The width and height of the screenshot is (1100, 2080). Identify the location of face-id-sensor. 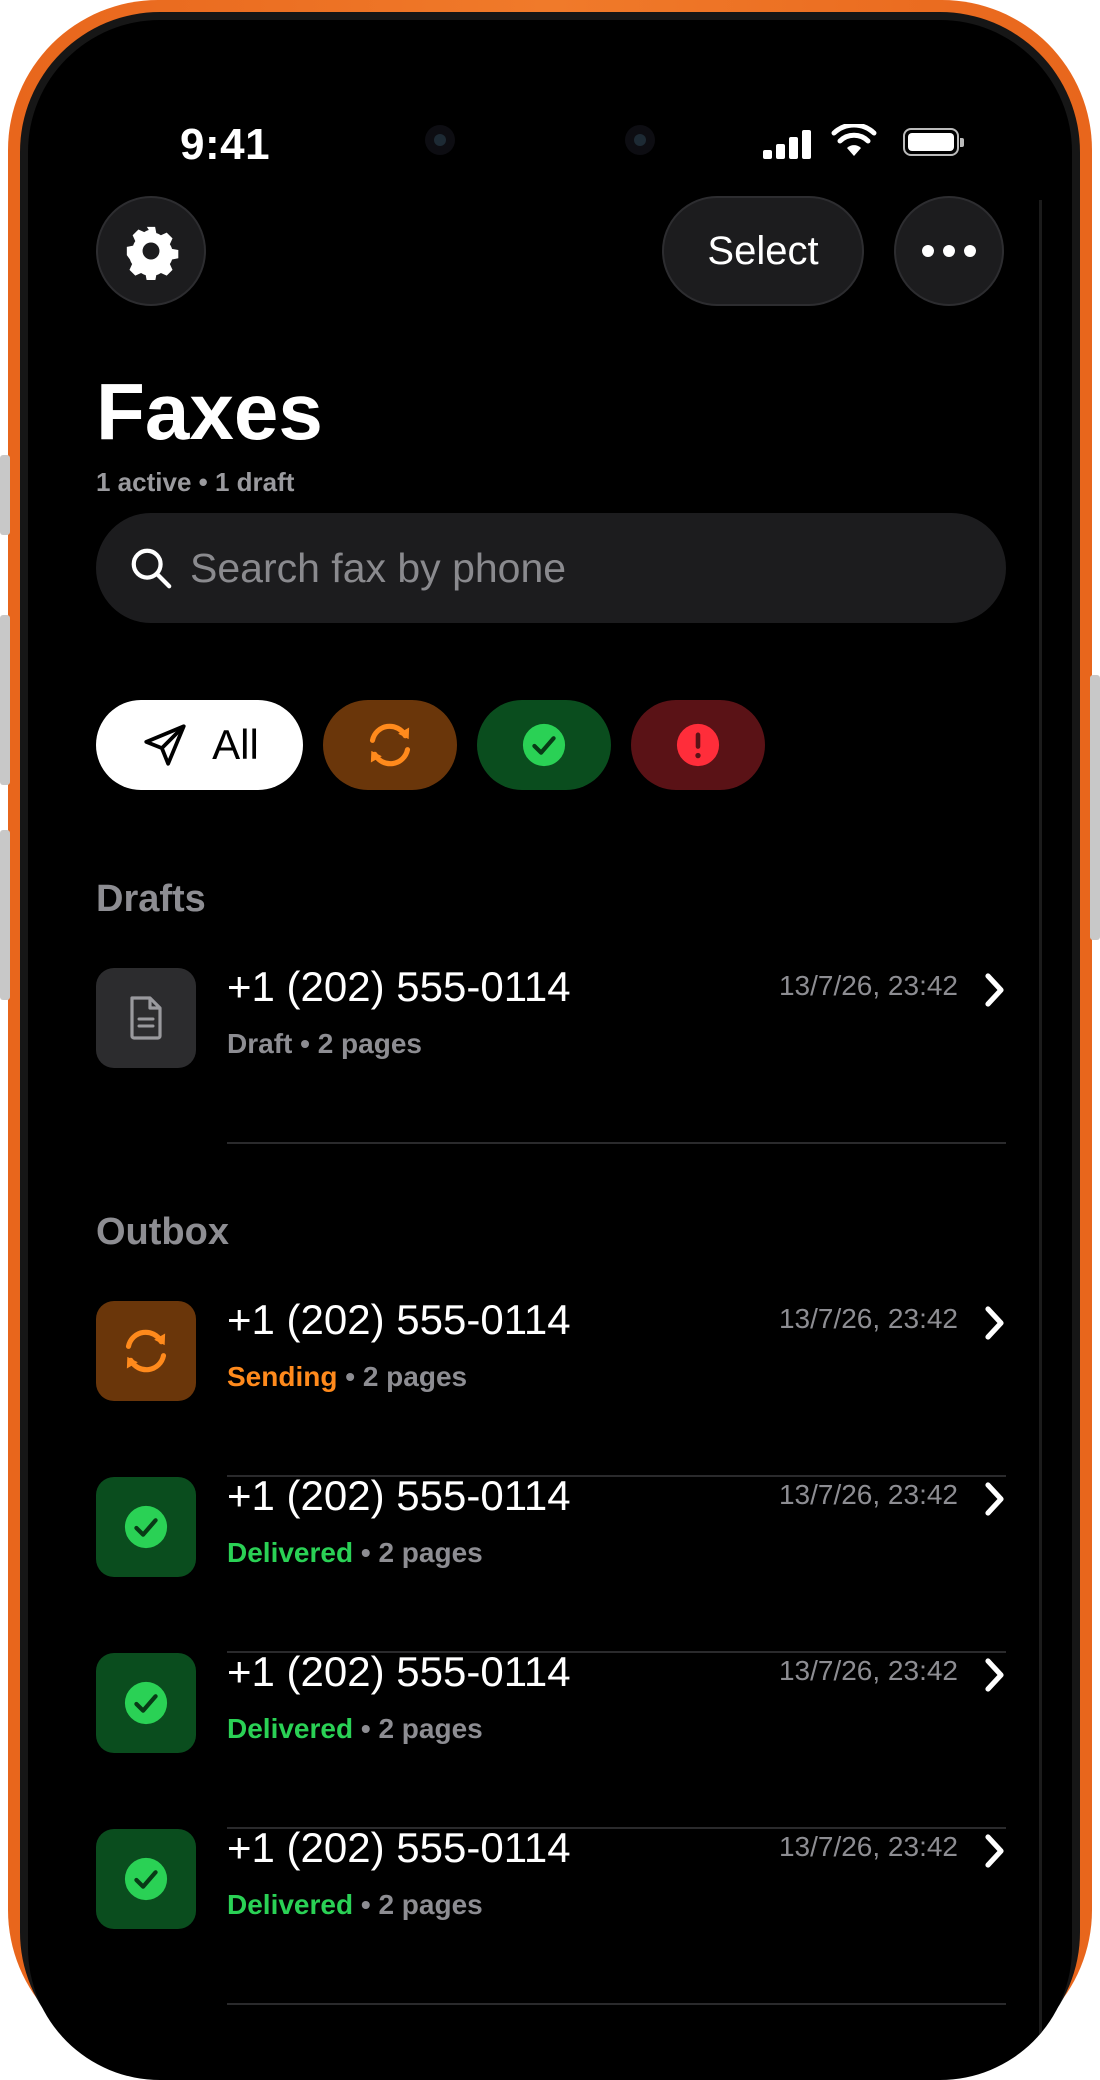
(640, 140).